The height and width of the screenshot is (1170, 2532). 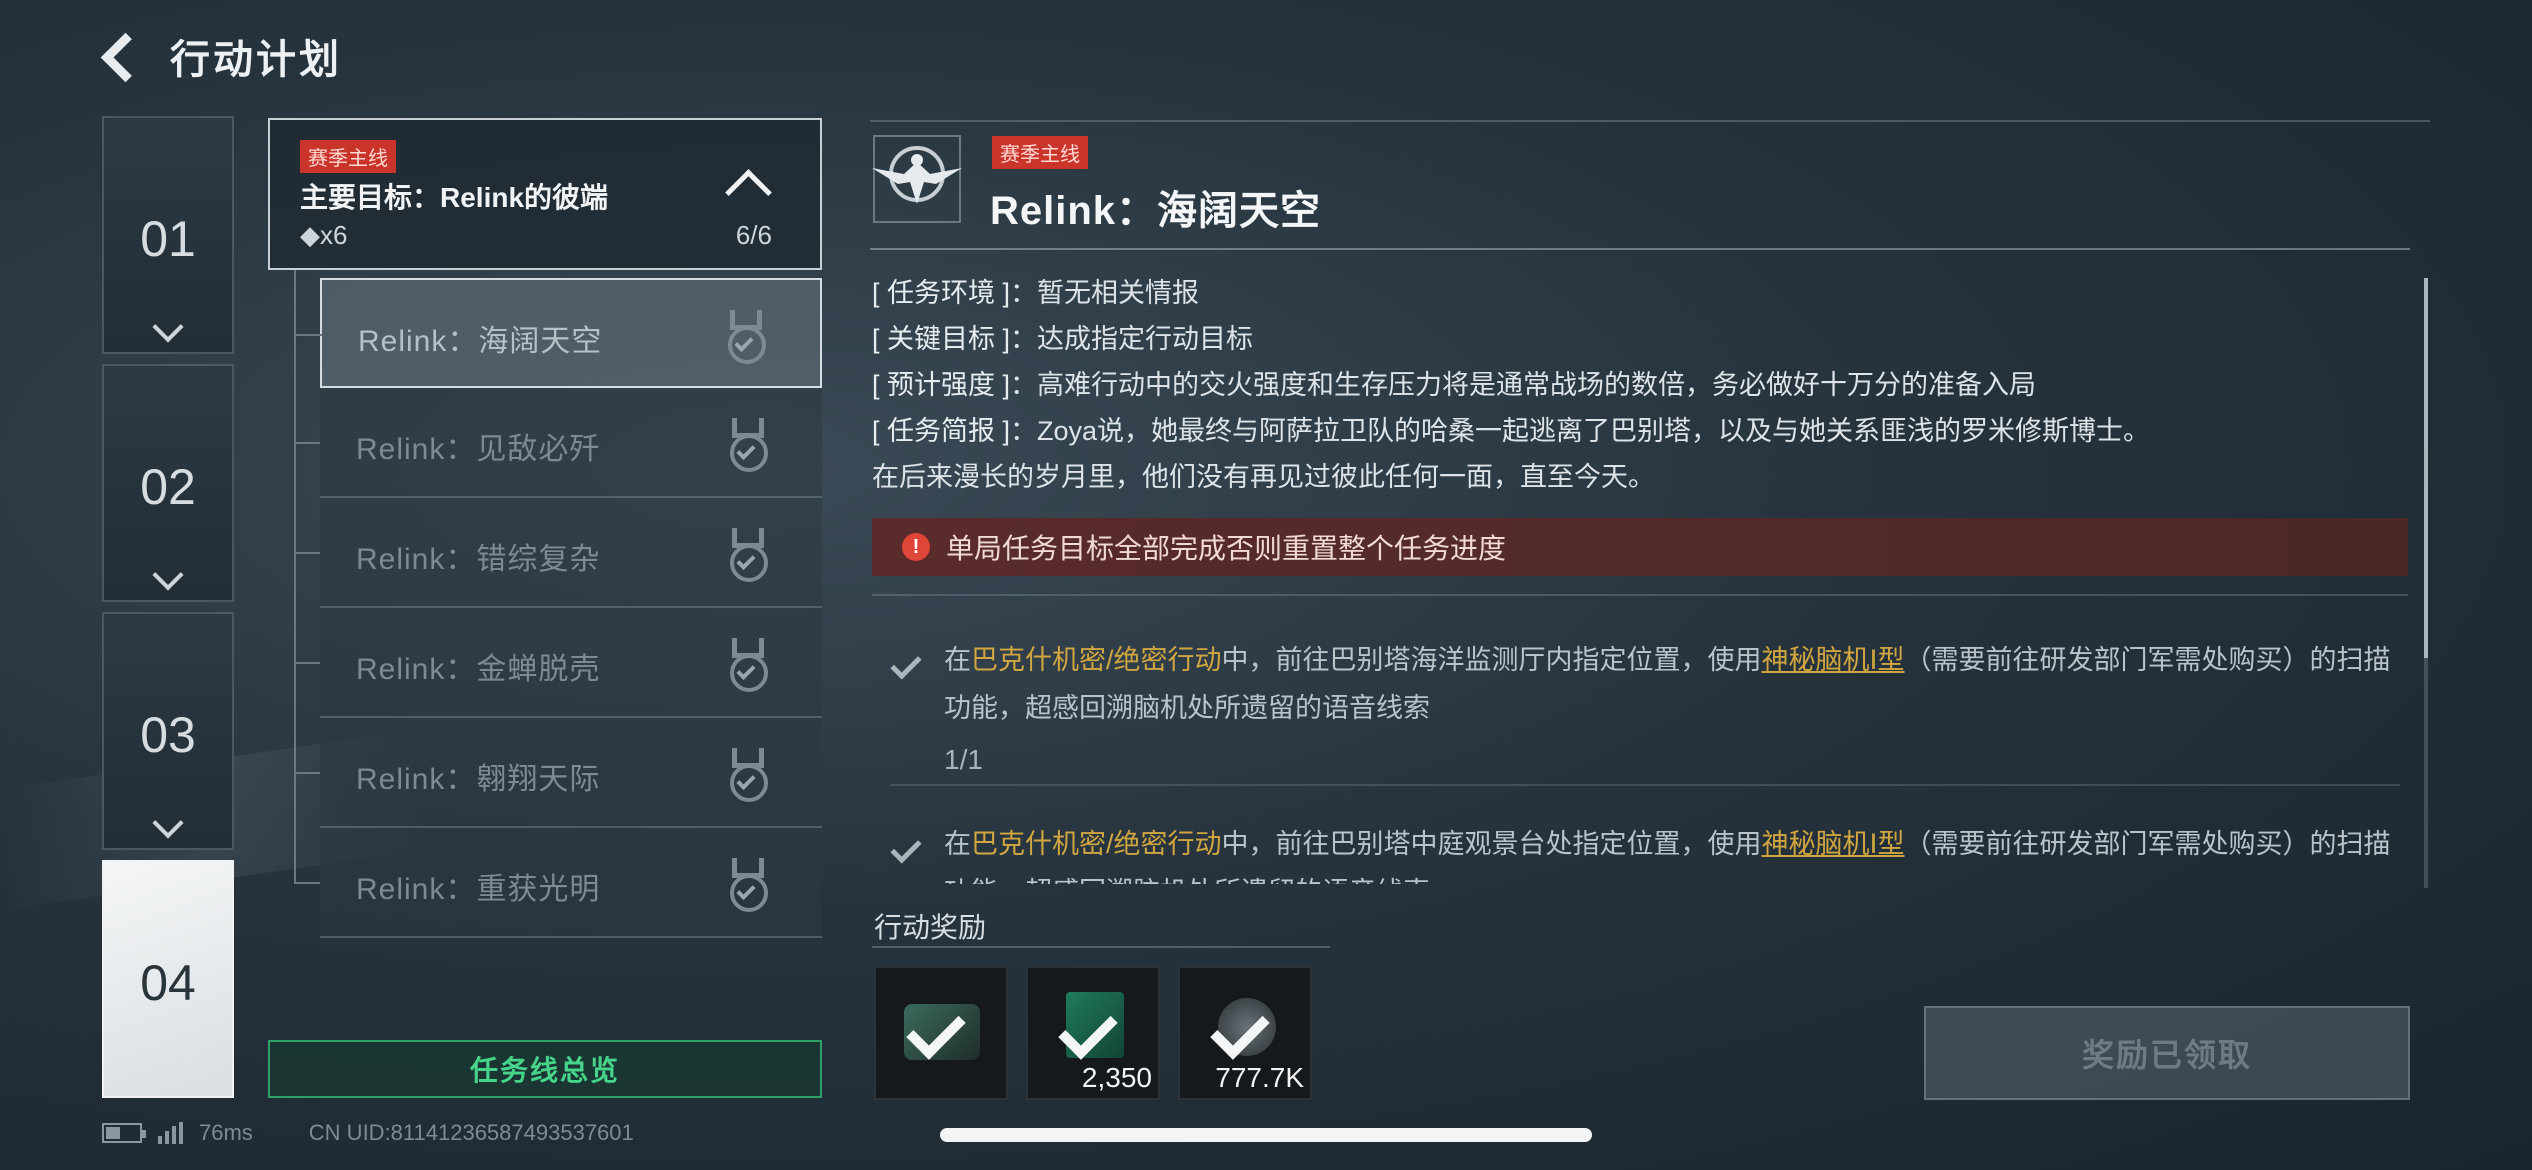 What do you see at coordinates (2426, 468) in the screenshot?
I see `scrollbar-thumb` at bounding box center [2426, 468].